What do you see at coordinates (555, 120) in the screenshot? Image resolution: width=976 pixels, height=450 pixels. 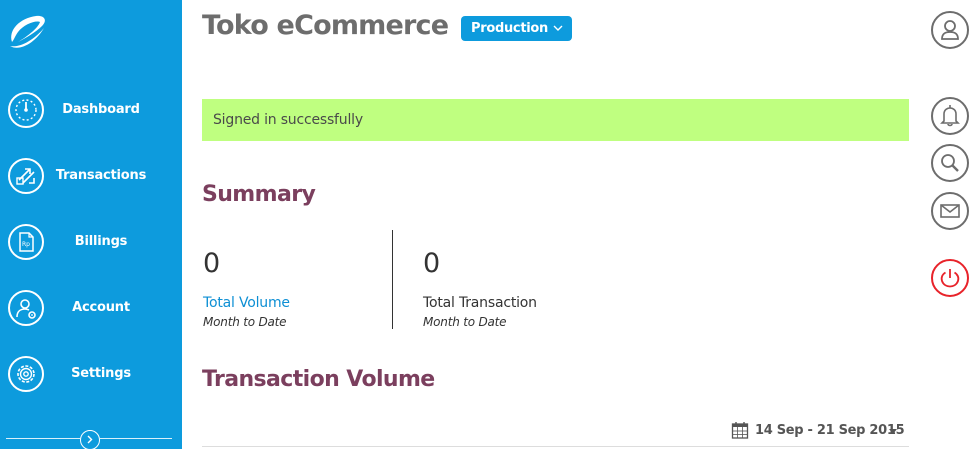 I see `success-alert: Signed in successfully` at bounding box center [555, 120].